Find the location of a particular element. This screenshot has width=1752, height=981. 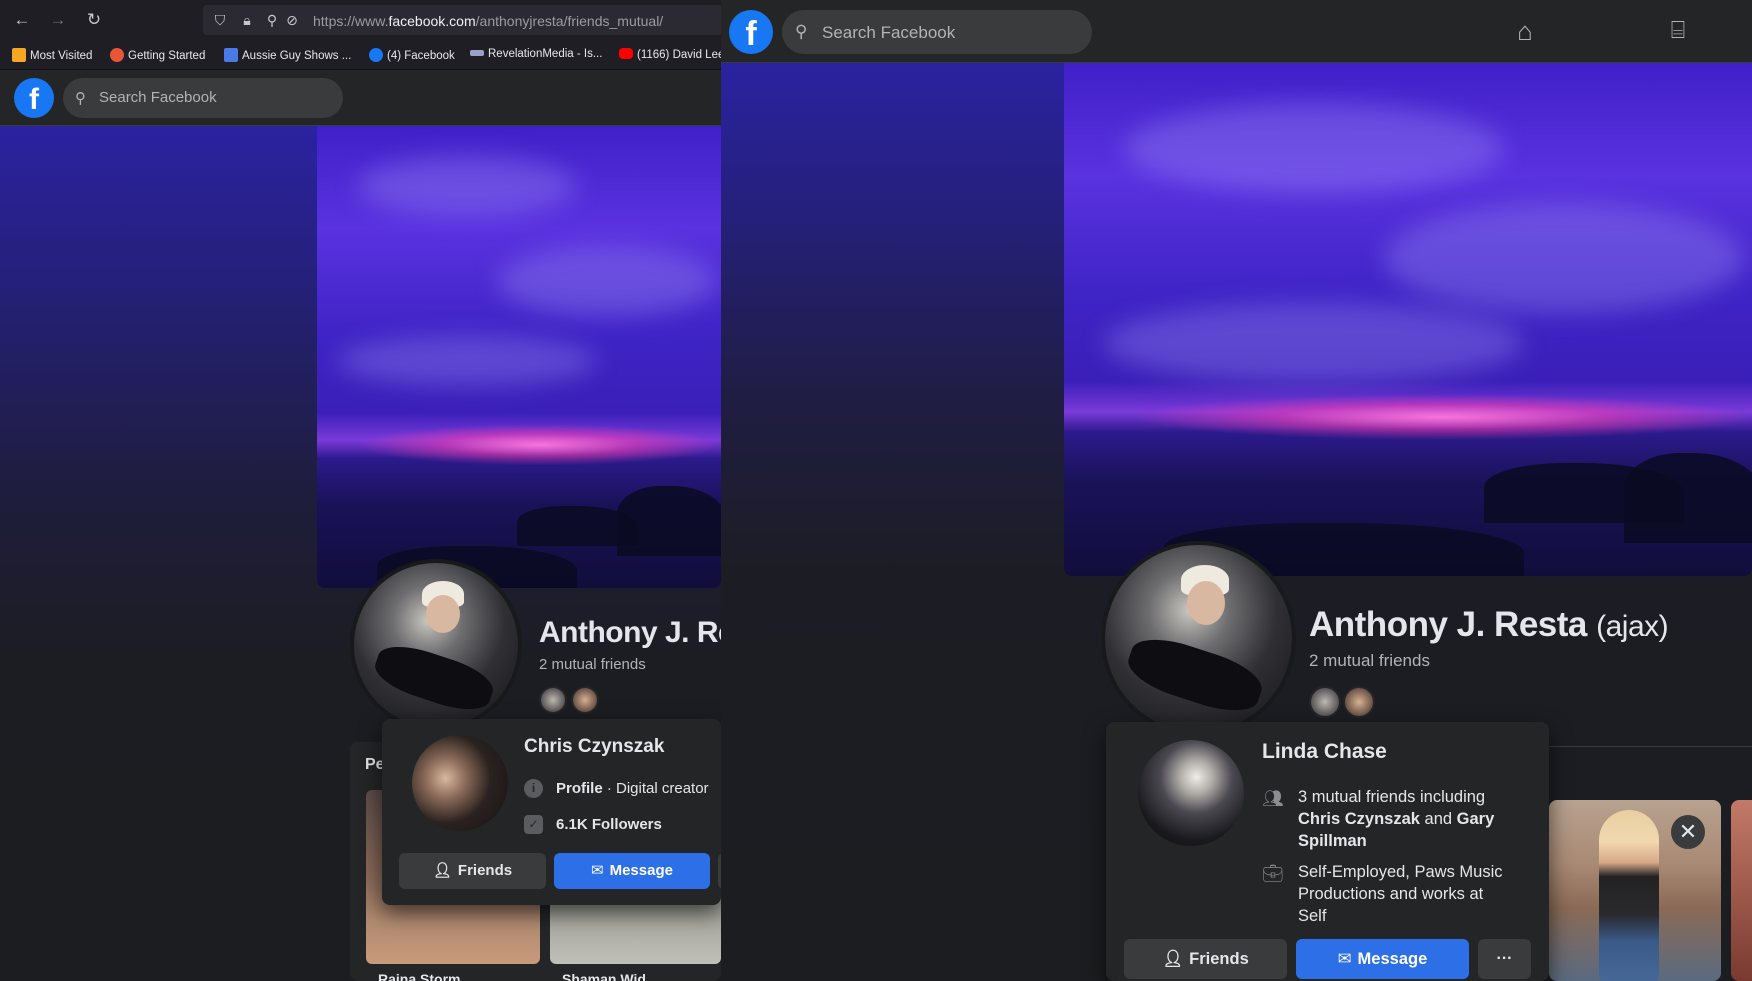

facebook-header: f ⚲ Search Facebook is located at coordinates (360, 98).